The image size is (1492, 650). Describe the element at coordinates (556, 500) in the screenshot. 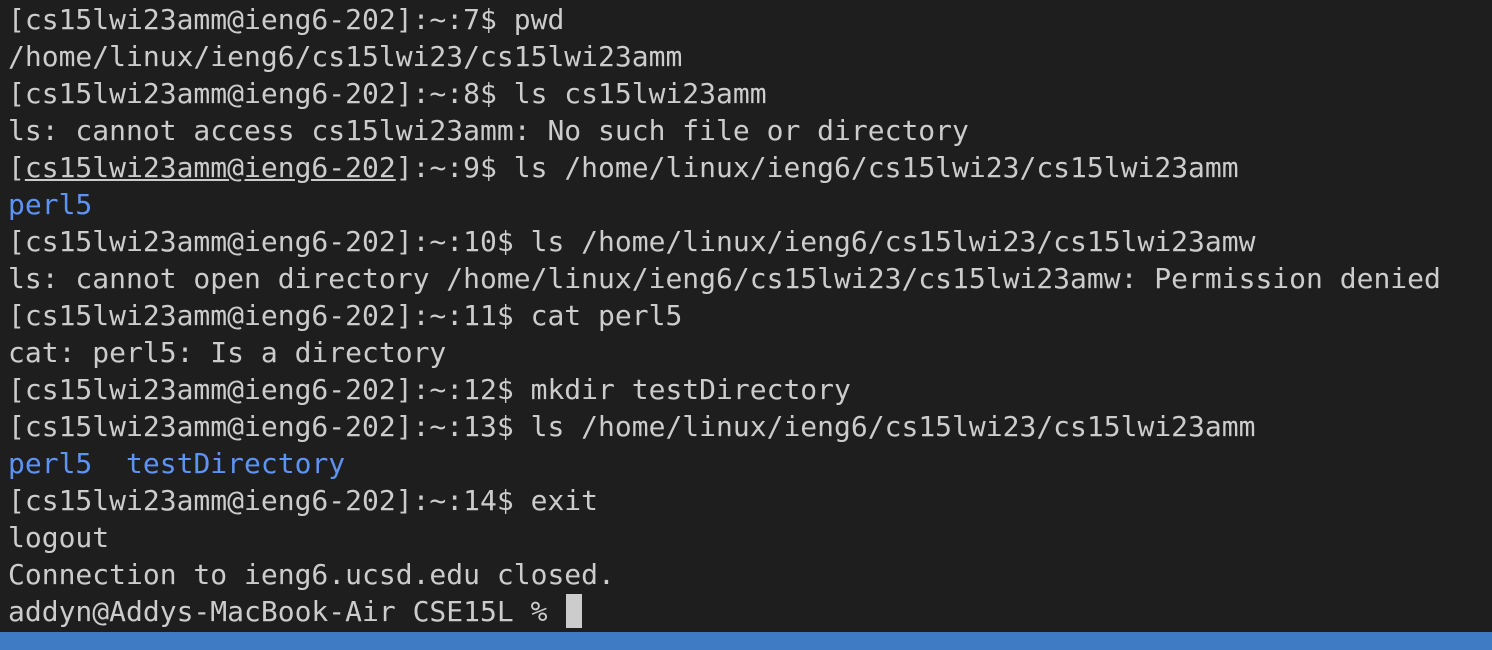

I see `command-text: exit` at that location.